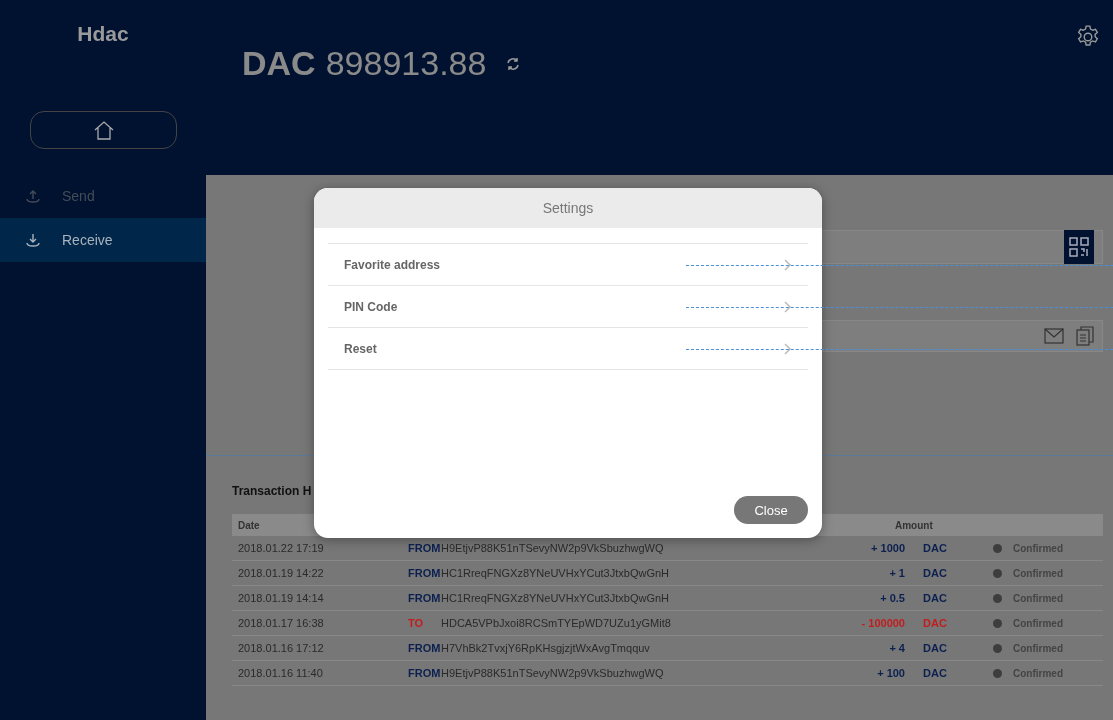 Image resolution: width=1113 pixels, height=720 pixels. Describe the element at coordinates (281, 648) in the screenshot. I see `date-cell-text: 2018.01.16 17:12` at that location.